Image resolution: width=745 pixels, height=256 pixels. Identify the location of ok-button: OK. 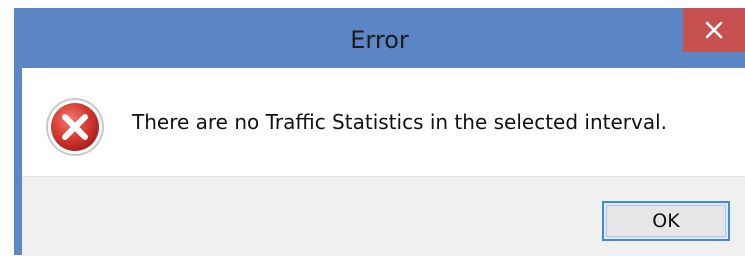
(666, 221).